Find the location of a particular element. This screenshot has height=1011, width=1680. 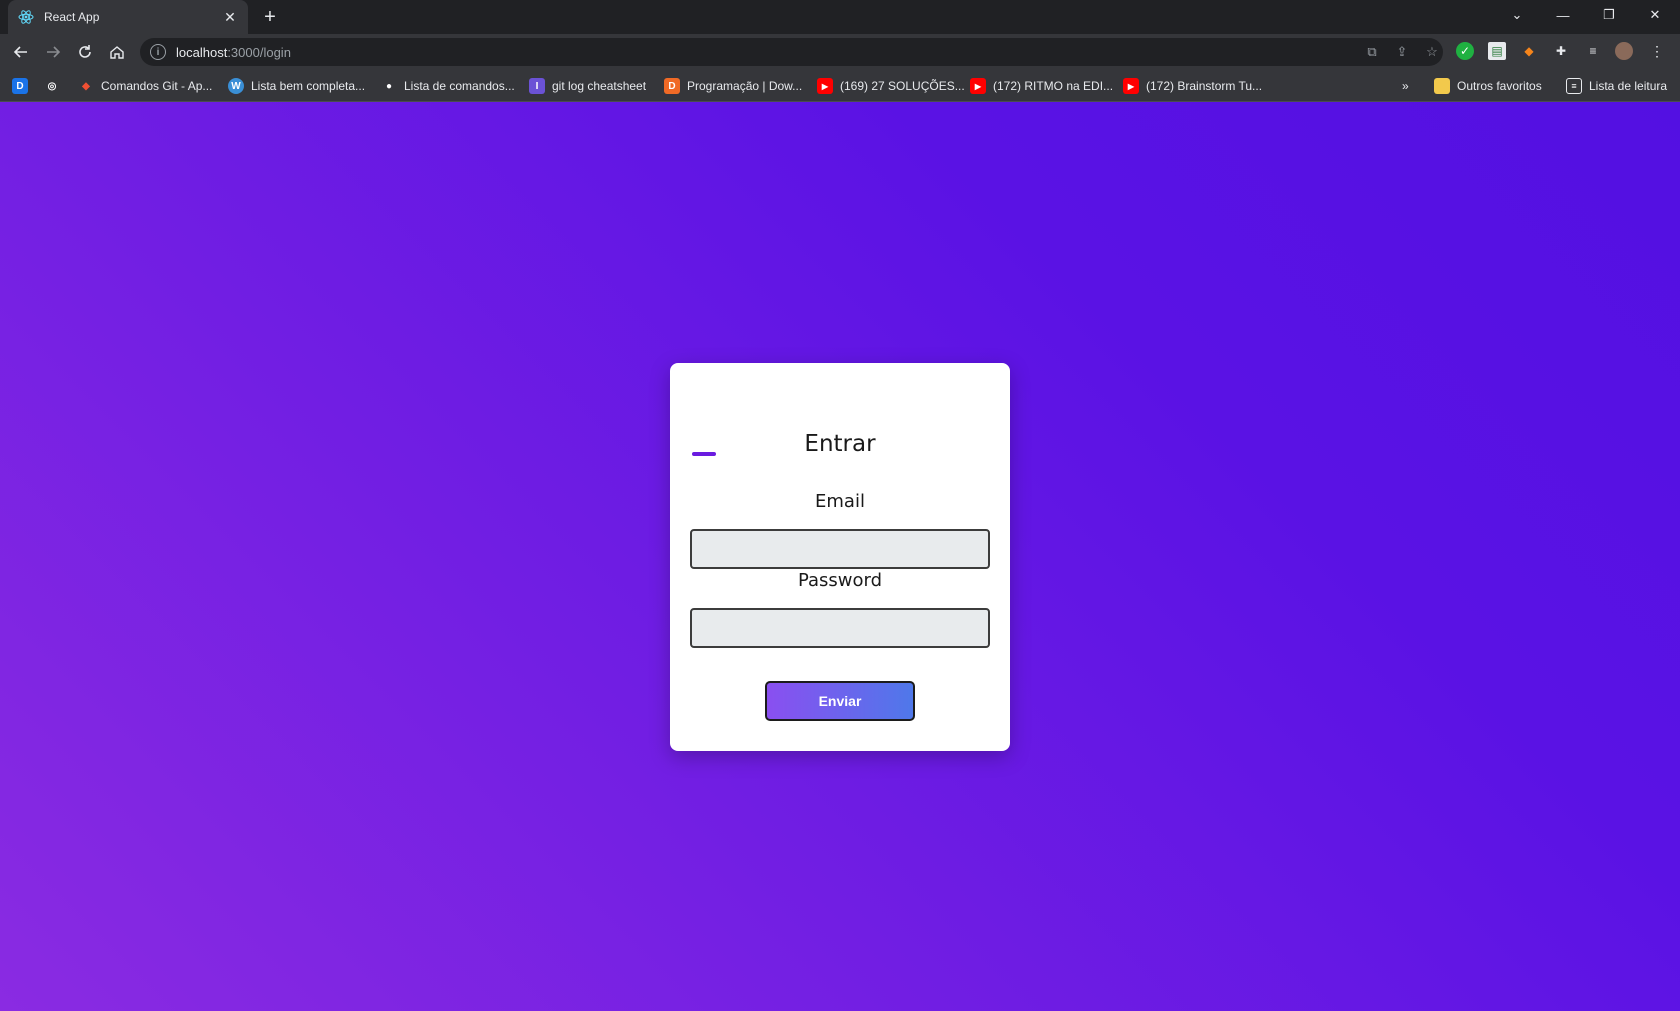

browser-toolbar: i localhost:3000/login ⧉ ⇪ ☆ ✓ ▤ ◆ ✚ ≡ ⋮ is located at coordinates (840, 52).